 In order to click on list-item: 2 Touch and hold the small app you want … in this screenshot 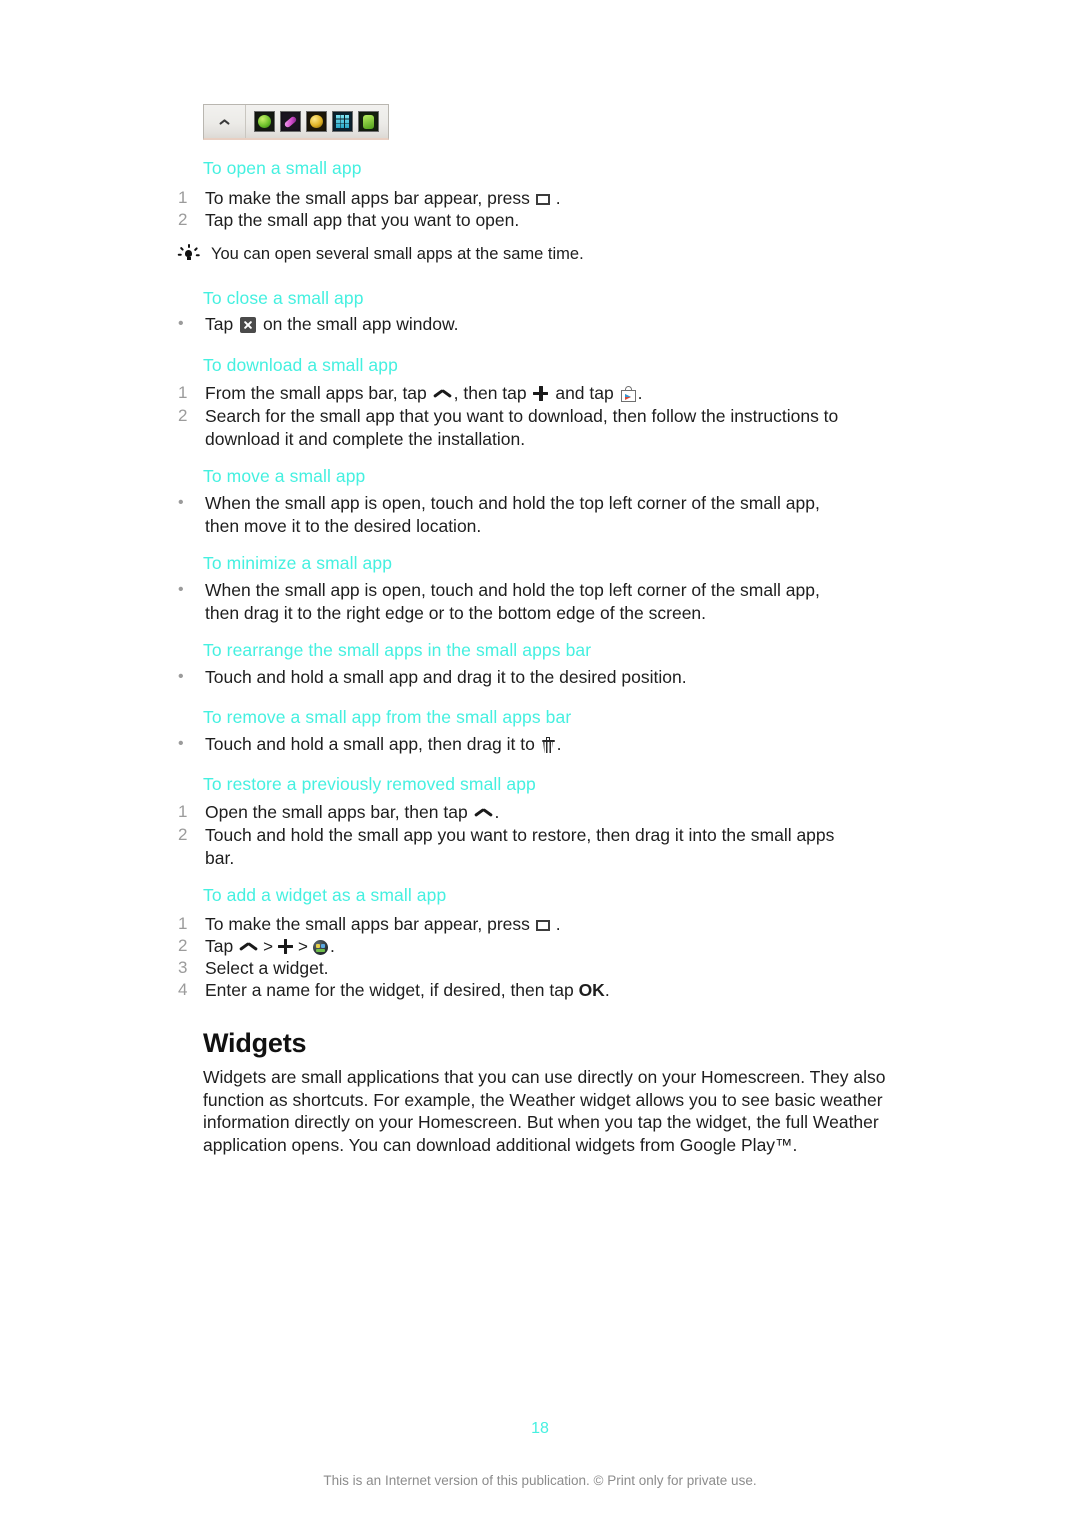, I will do `click(518, 846)`.